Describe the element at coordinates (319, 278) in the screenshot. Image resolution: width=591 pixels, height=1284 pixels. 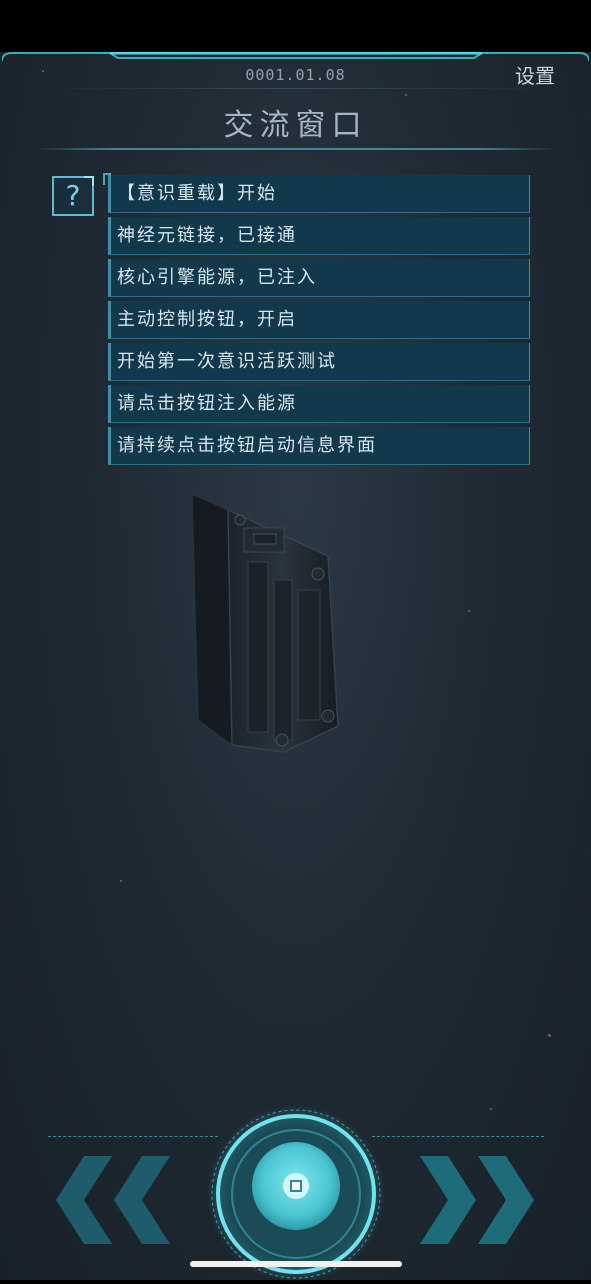
I see `message-item: 核心引擎能源，已注入` at that location.